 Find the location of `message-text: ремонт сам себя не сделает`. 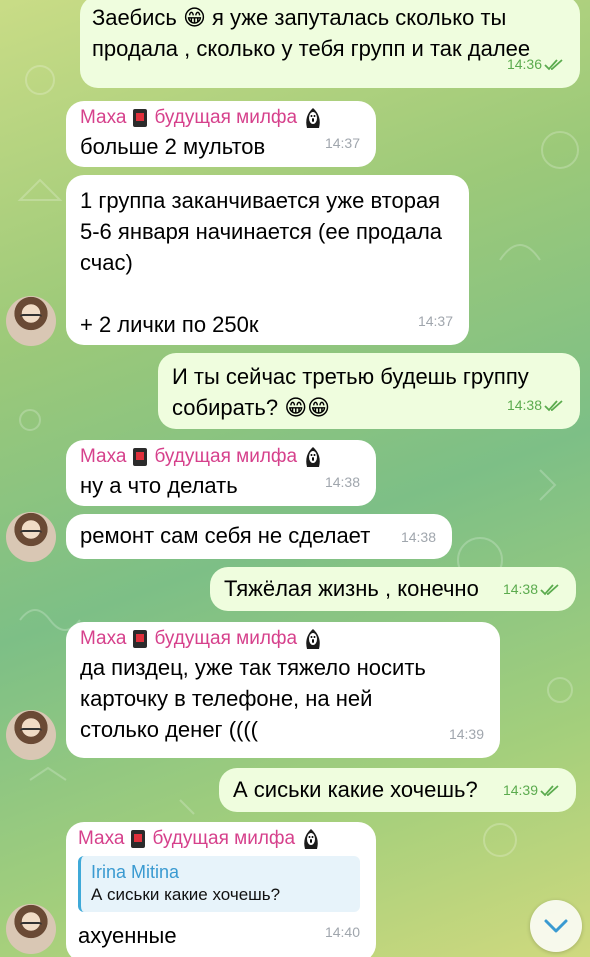

message-text: ремонт сам себя не сделает is located at coordinates (225, 535).